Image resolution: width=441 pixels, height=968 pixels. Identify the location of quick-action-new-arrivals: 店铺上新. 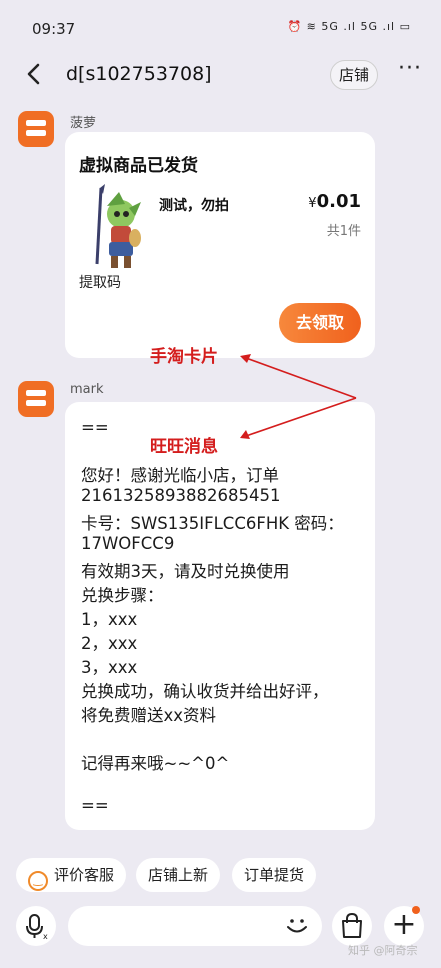
(178, 875).